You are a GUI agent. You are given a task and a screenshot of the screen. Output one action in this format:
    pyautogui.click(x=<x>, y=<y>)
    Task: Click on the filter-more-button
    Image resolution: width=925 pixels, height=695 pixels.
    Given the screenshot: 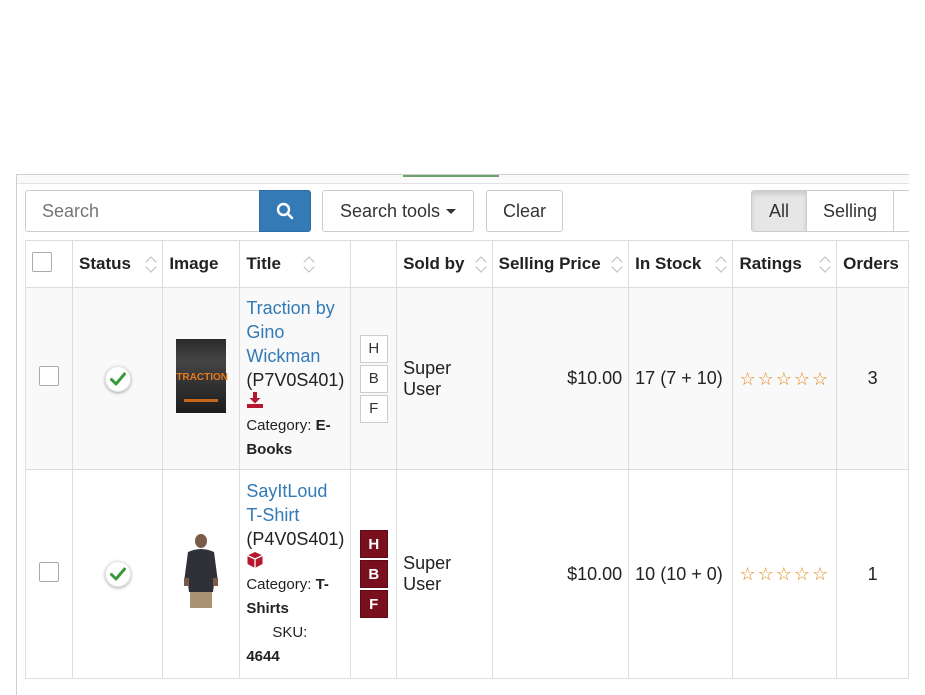 What is the action you would take?
    pyautogui.click(x=901, y=211)
    